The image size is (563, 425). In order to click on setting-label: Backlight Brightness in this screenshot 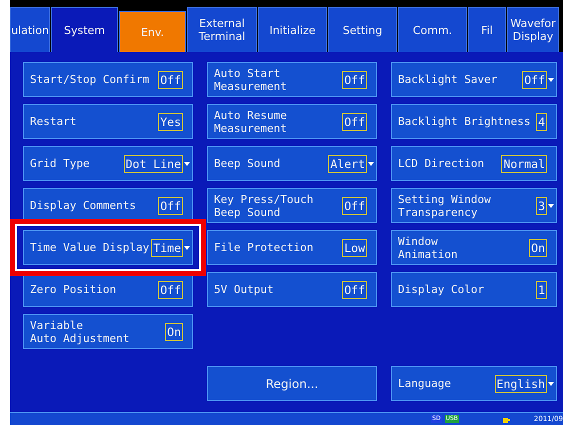, I will do `click(464, 121)`.